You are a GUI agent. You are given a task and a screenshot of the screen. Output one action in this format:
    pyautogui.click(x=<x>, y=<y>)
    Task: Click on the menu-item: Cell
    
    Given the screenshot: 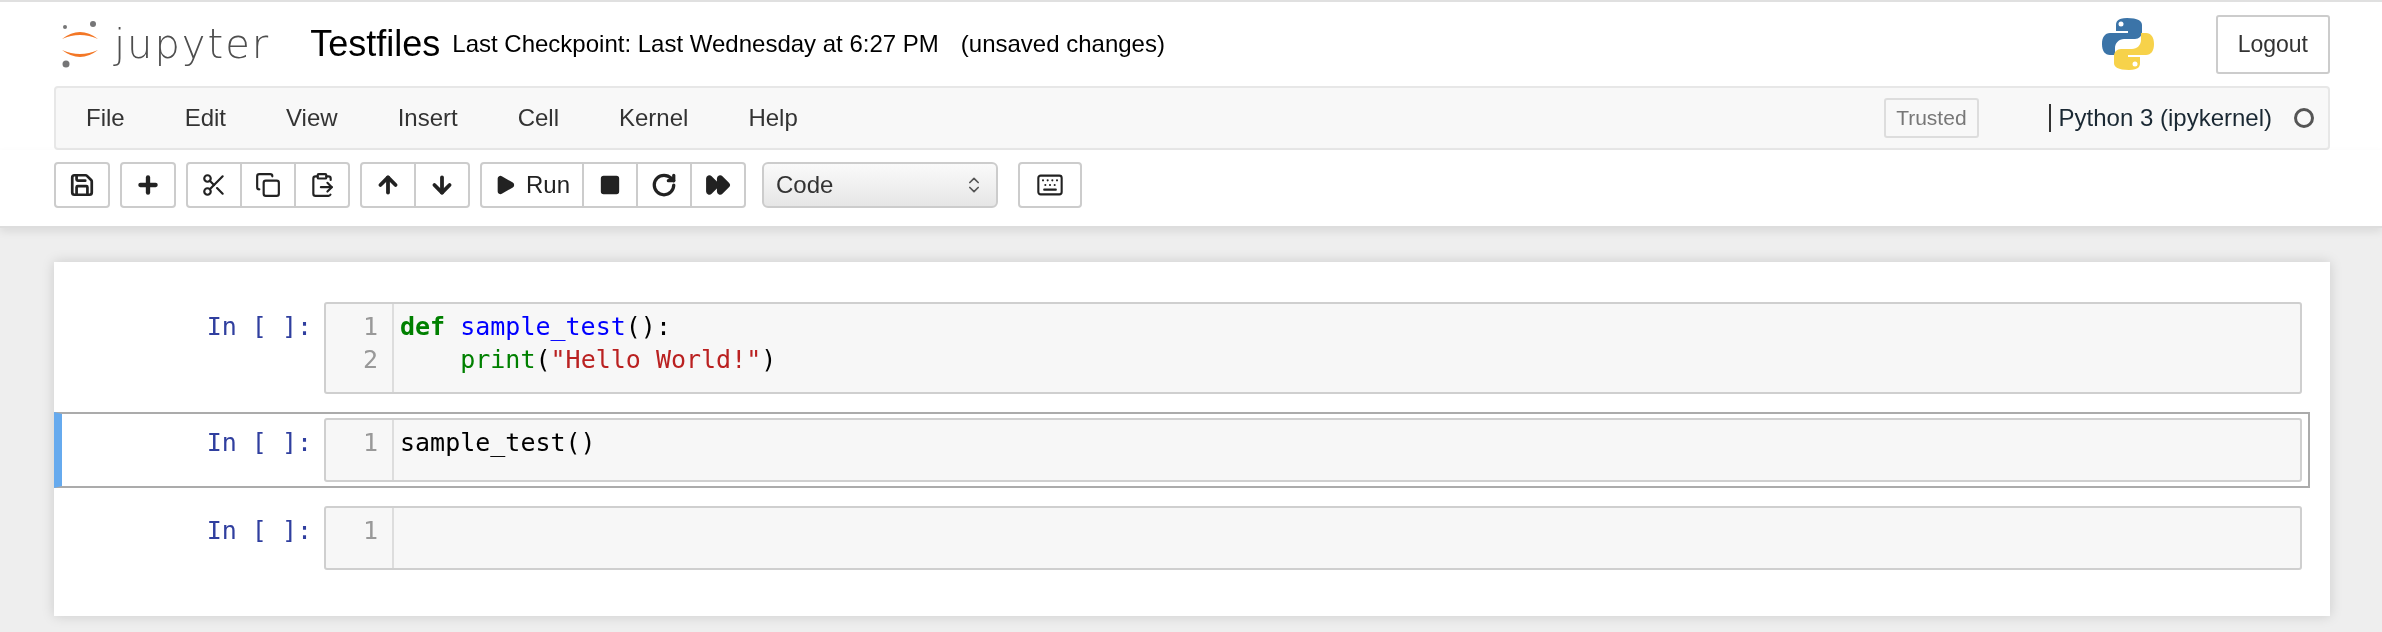 What is the action you would take?
    pyautogui.click(x=538, y=118)
    